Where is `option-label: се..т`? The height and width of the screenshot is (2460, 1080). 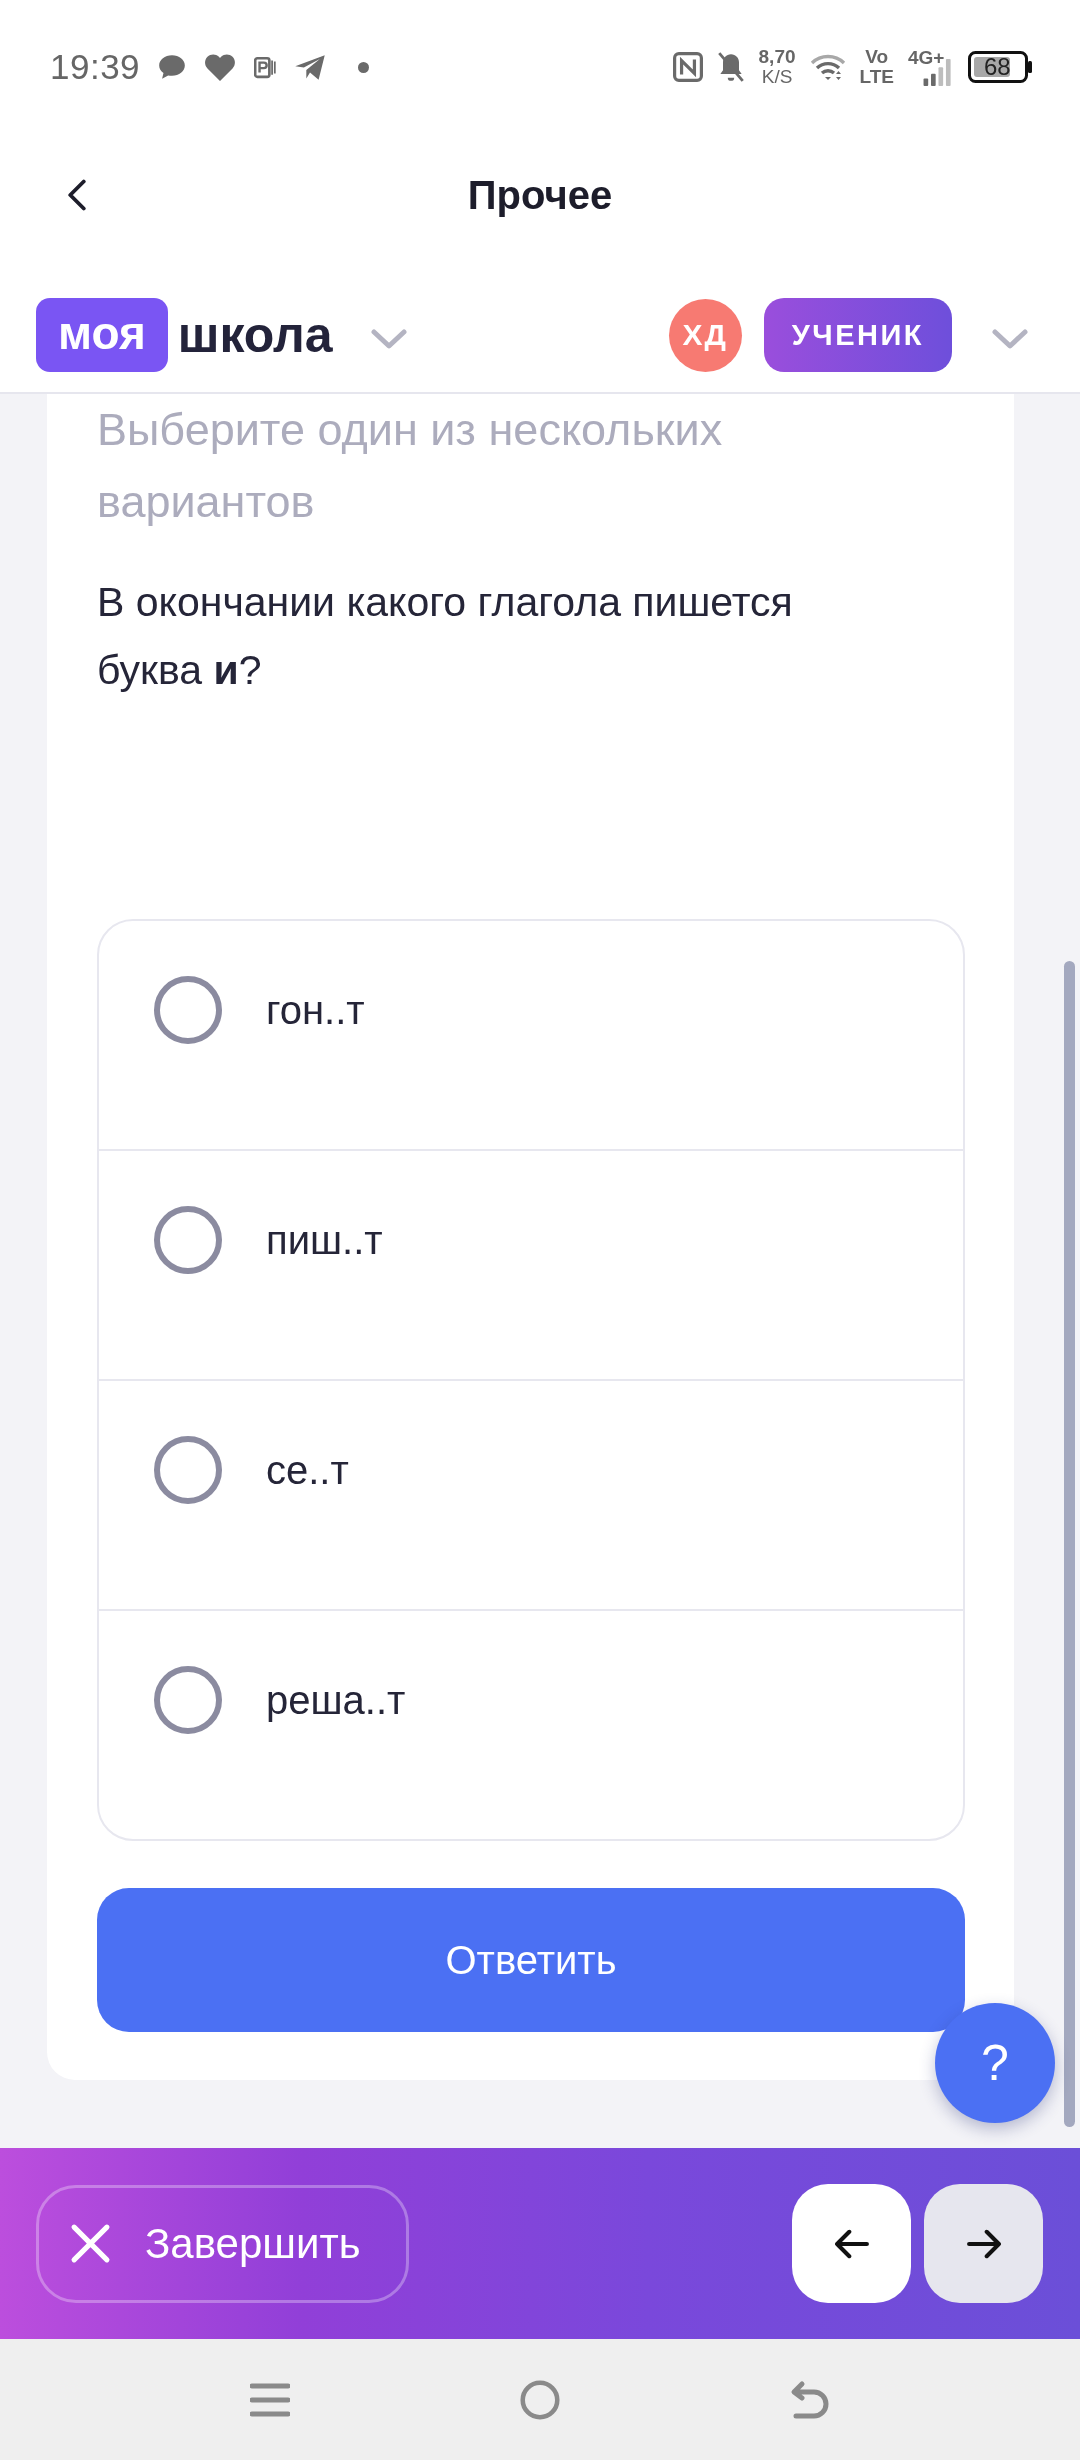 option-label: се..т is located at coordinates (307, 1470).